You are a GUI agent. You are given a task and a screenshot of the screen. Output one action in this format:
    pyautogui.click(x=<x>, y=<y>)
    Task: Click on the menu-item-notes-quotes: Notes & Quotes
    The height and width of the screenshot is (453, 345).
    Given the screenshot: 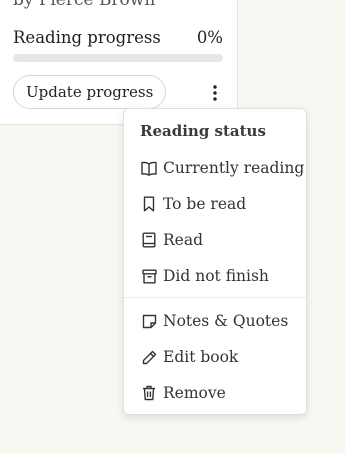 What is the action you would take?
    pyautogui.click(x=215, y=321)
    